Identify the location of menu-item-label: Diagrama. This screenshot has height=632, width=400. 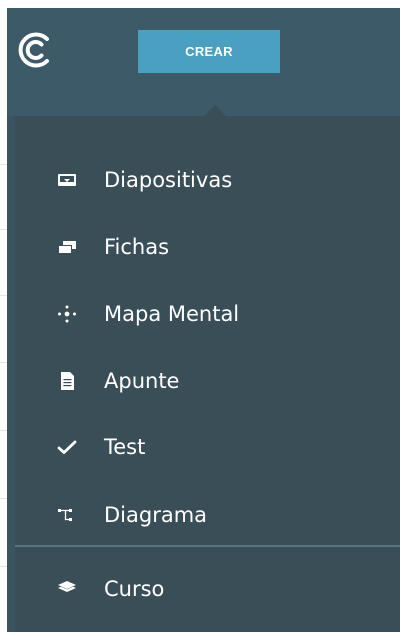
(156, 515).